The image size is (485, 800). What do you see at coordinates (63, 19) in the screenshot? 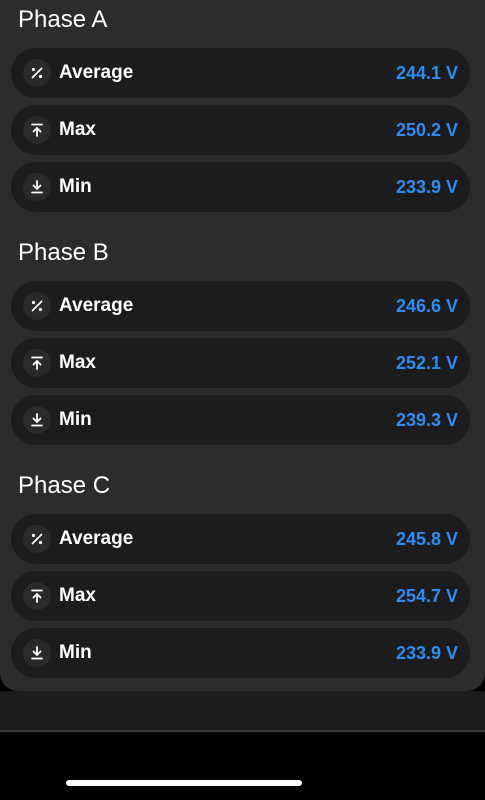
I see `phase-a-title: Phase A` at bounding box center [63, 19].